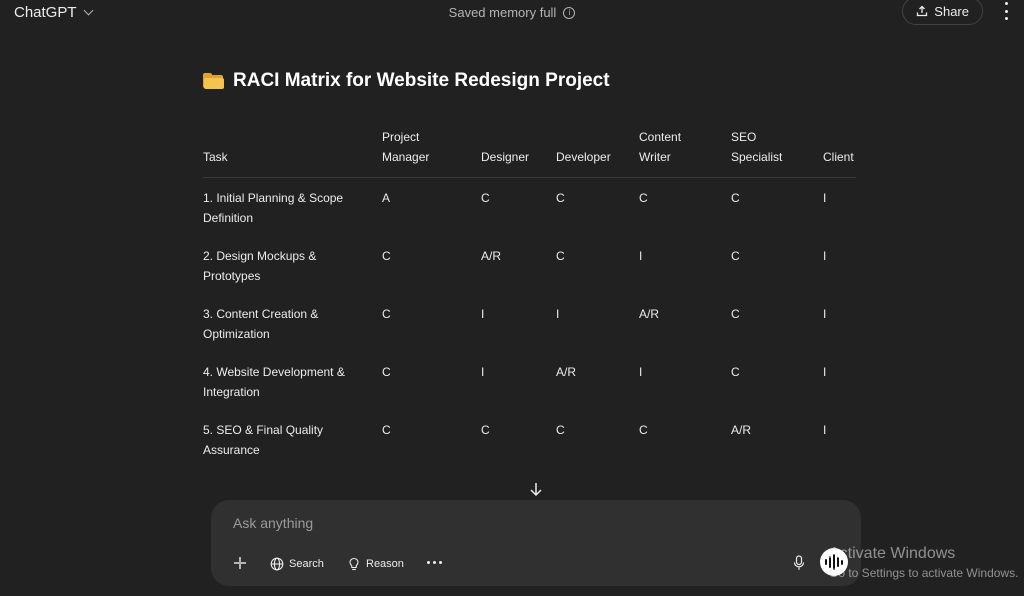  I want to click on column-header-task: Task, so click(215, 157).